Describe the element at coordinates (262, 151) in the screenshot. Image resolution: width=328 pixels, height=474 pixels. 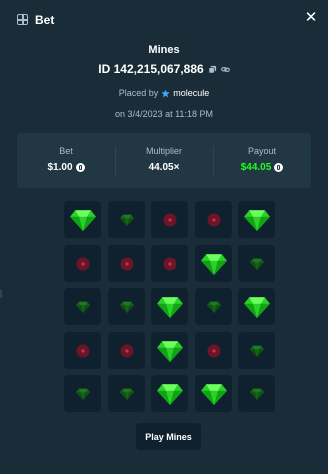
I see `payout-label: Payout` at that location.